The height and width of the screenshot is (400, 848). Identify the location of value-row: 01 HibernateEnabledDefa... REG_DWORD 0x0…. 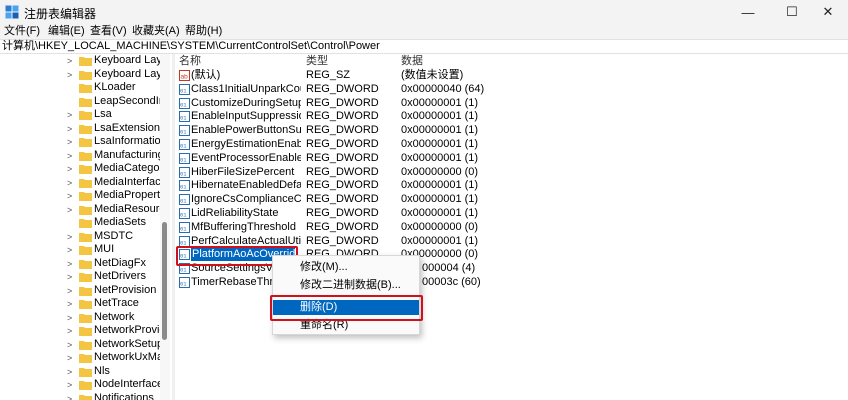
(341, 186).